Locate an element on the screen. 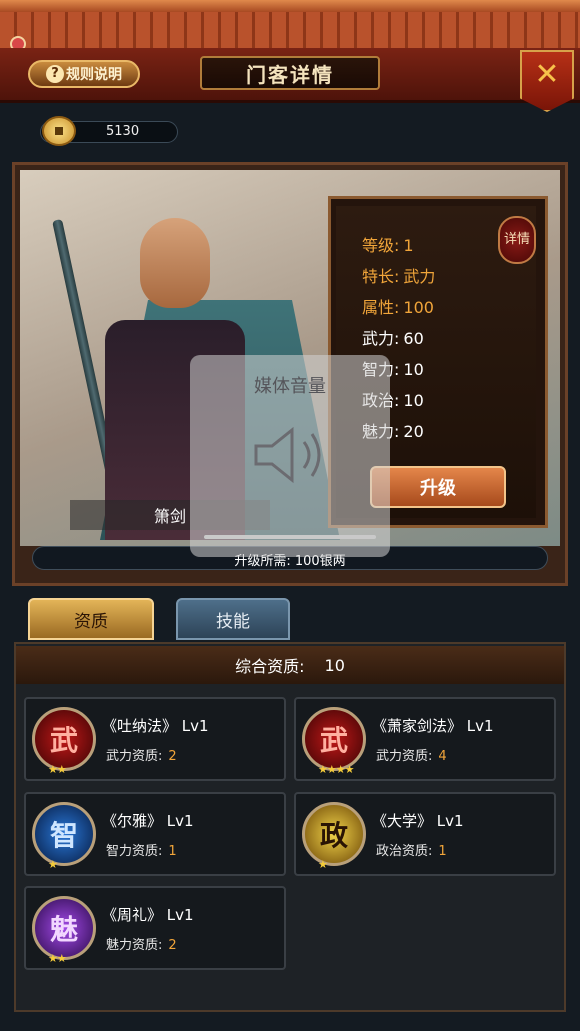 The width and height of the screenshot is (580, 1031). palace-roof is located at coordinates (290, 26).